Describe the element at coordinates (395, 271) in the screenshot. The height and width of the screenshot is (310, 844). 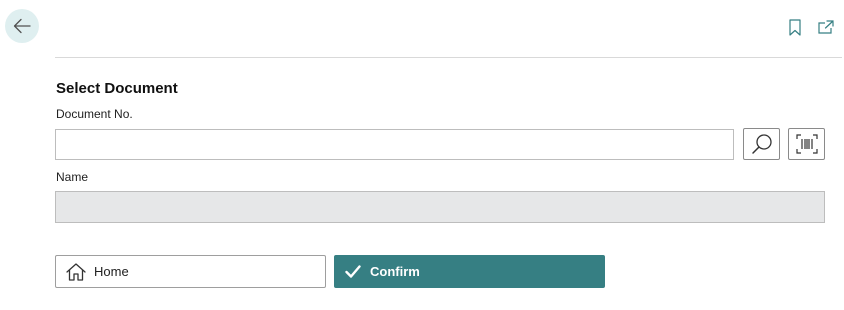
I see `confirm-button-label: Confirm` at that location.